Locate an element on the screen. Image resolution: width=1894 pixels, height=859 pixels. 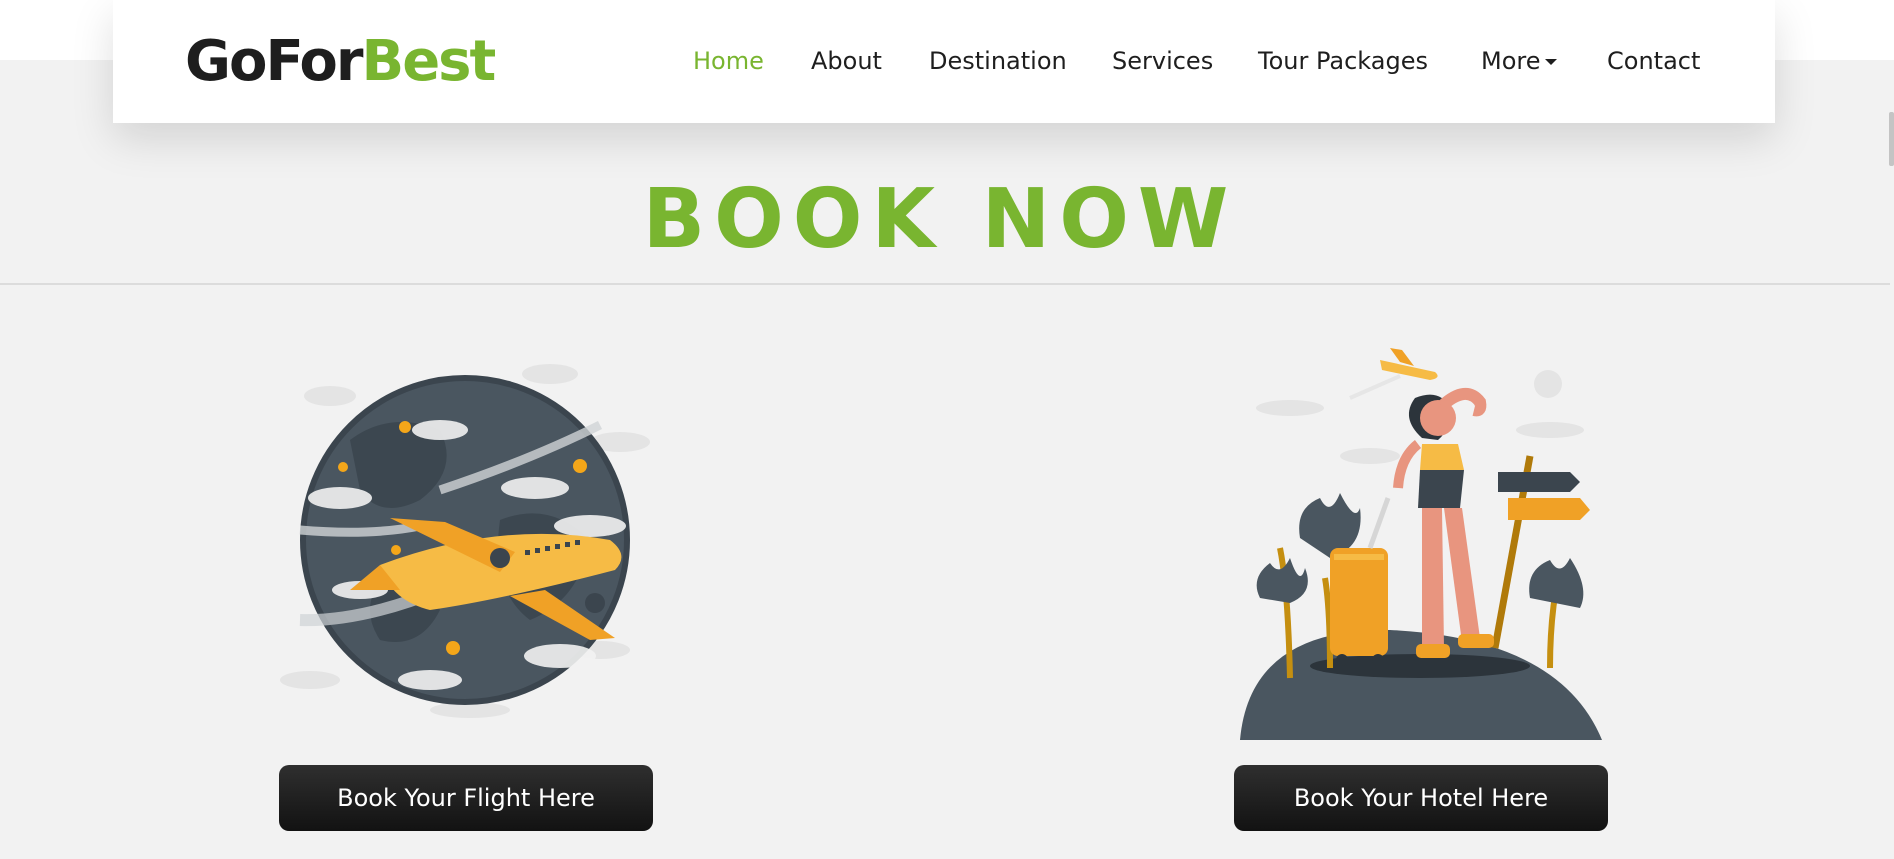
nav-more-dropdown: More is located at coordinates (1519, 61).